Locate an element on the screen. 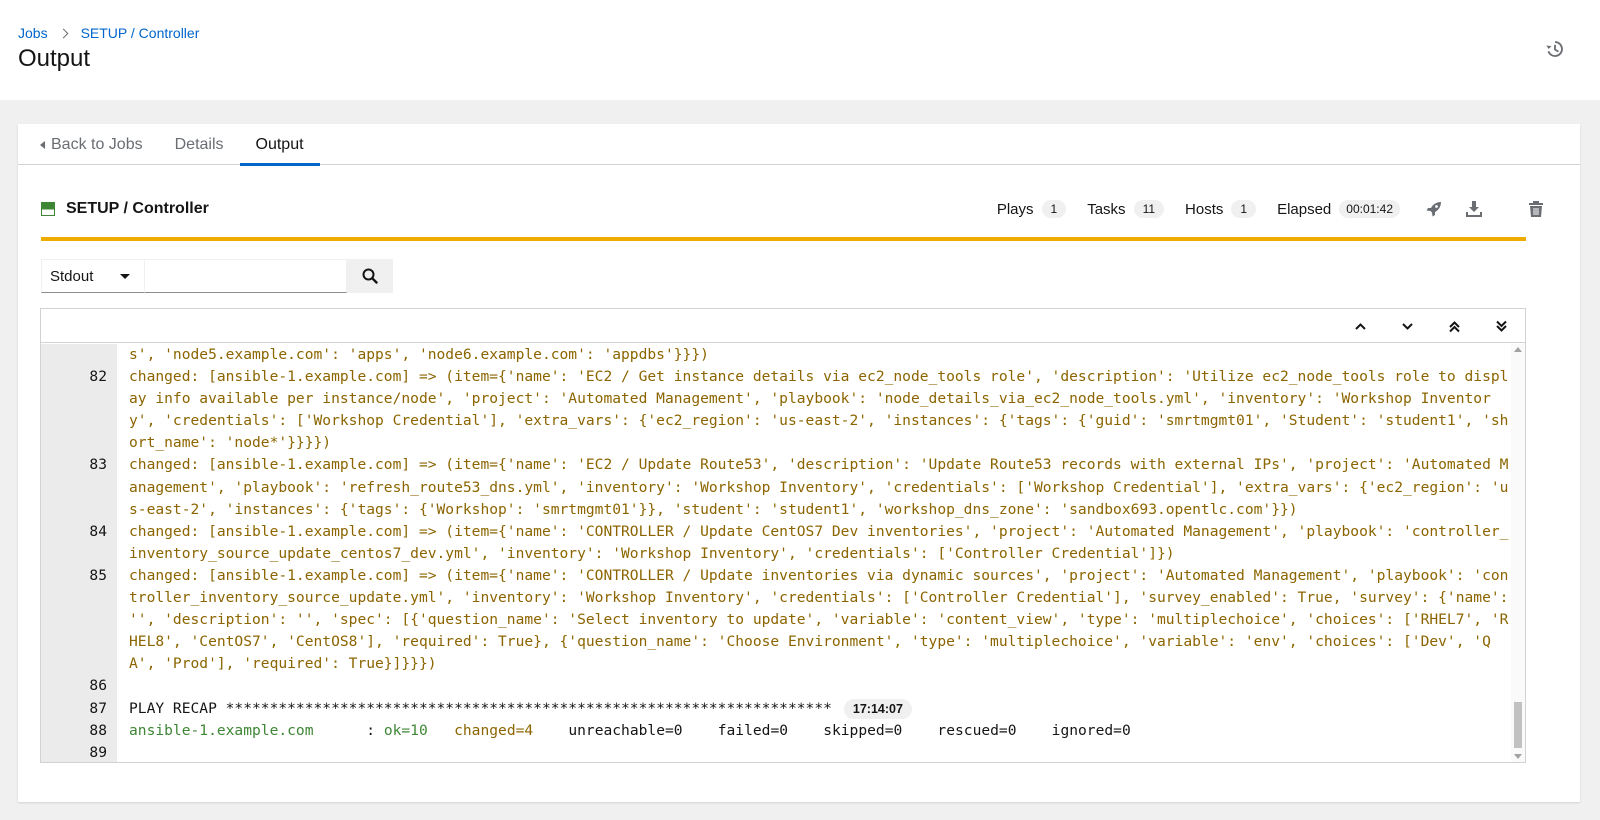  line-number: 86 is located at coordinates (98, 686).